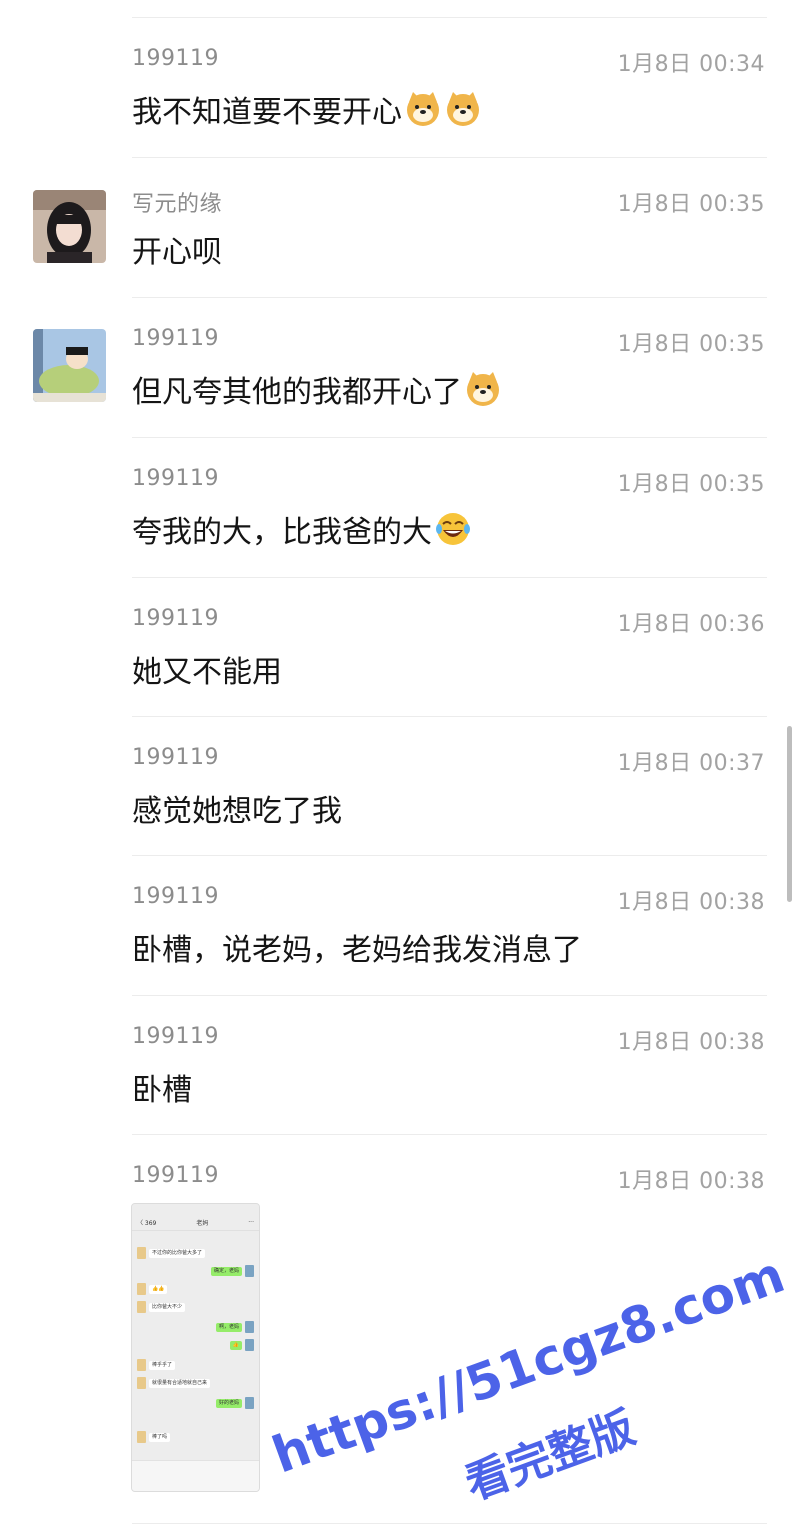 The height and width of the screenshot is (1538, 800). What do you see at coordinates (177, 204) in the screenshot?
I see `sender-name: 写元的缘` at bounding box center [177, 204].